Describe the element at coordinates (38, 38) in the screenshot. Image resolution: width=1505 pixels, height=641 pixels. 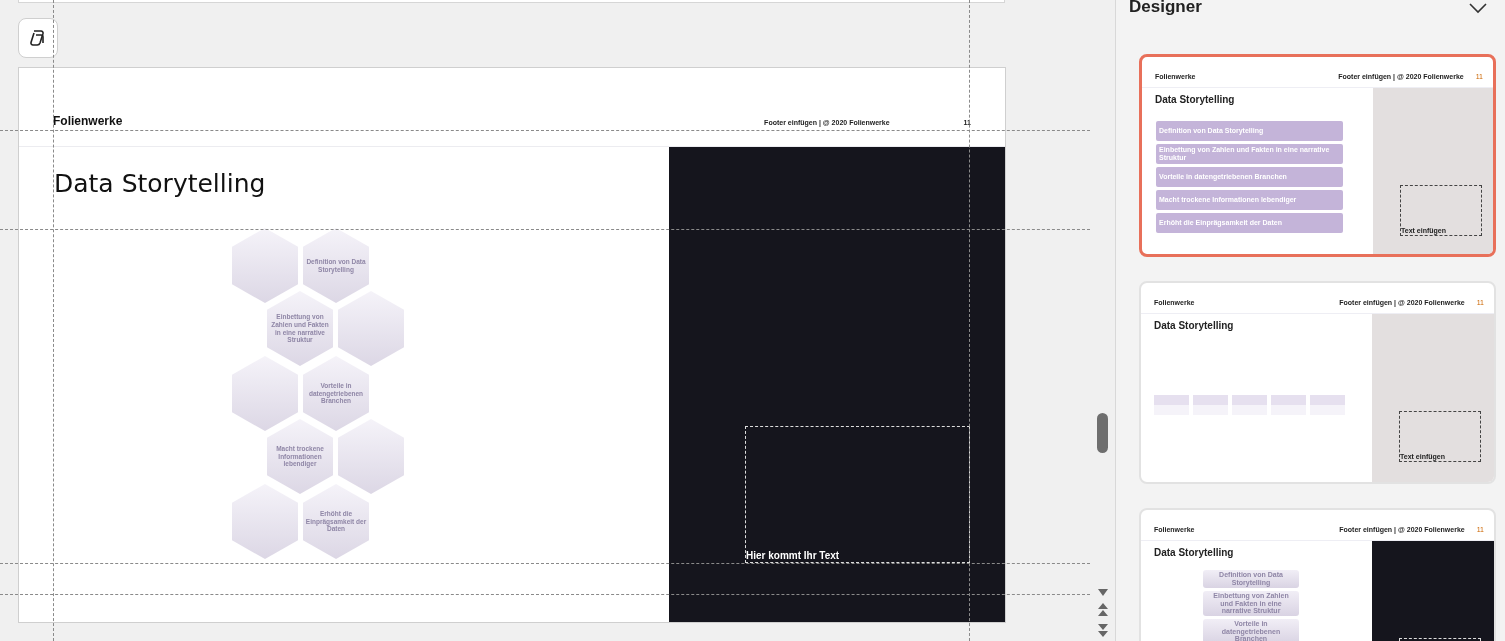
I see `copilot-button` at that location.